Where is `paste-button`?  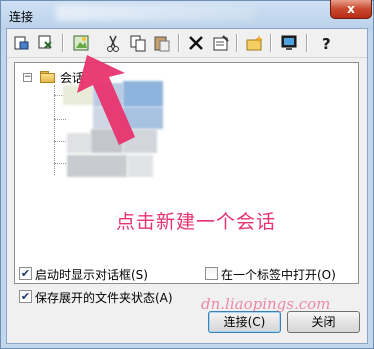
paste-button is located at coordinates (162, 43).